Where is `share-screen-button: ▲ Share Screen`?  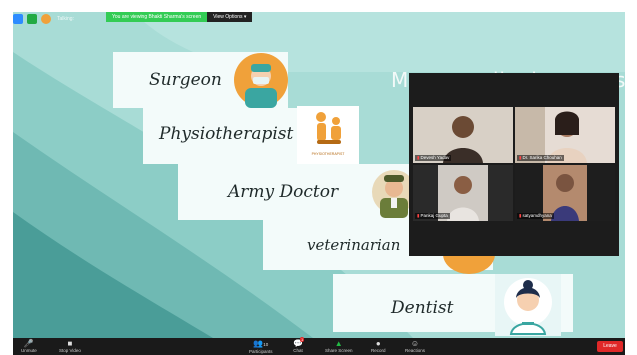 share-screen-button: ▲ Share Screen is located at coordinates (339, 346).